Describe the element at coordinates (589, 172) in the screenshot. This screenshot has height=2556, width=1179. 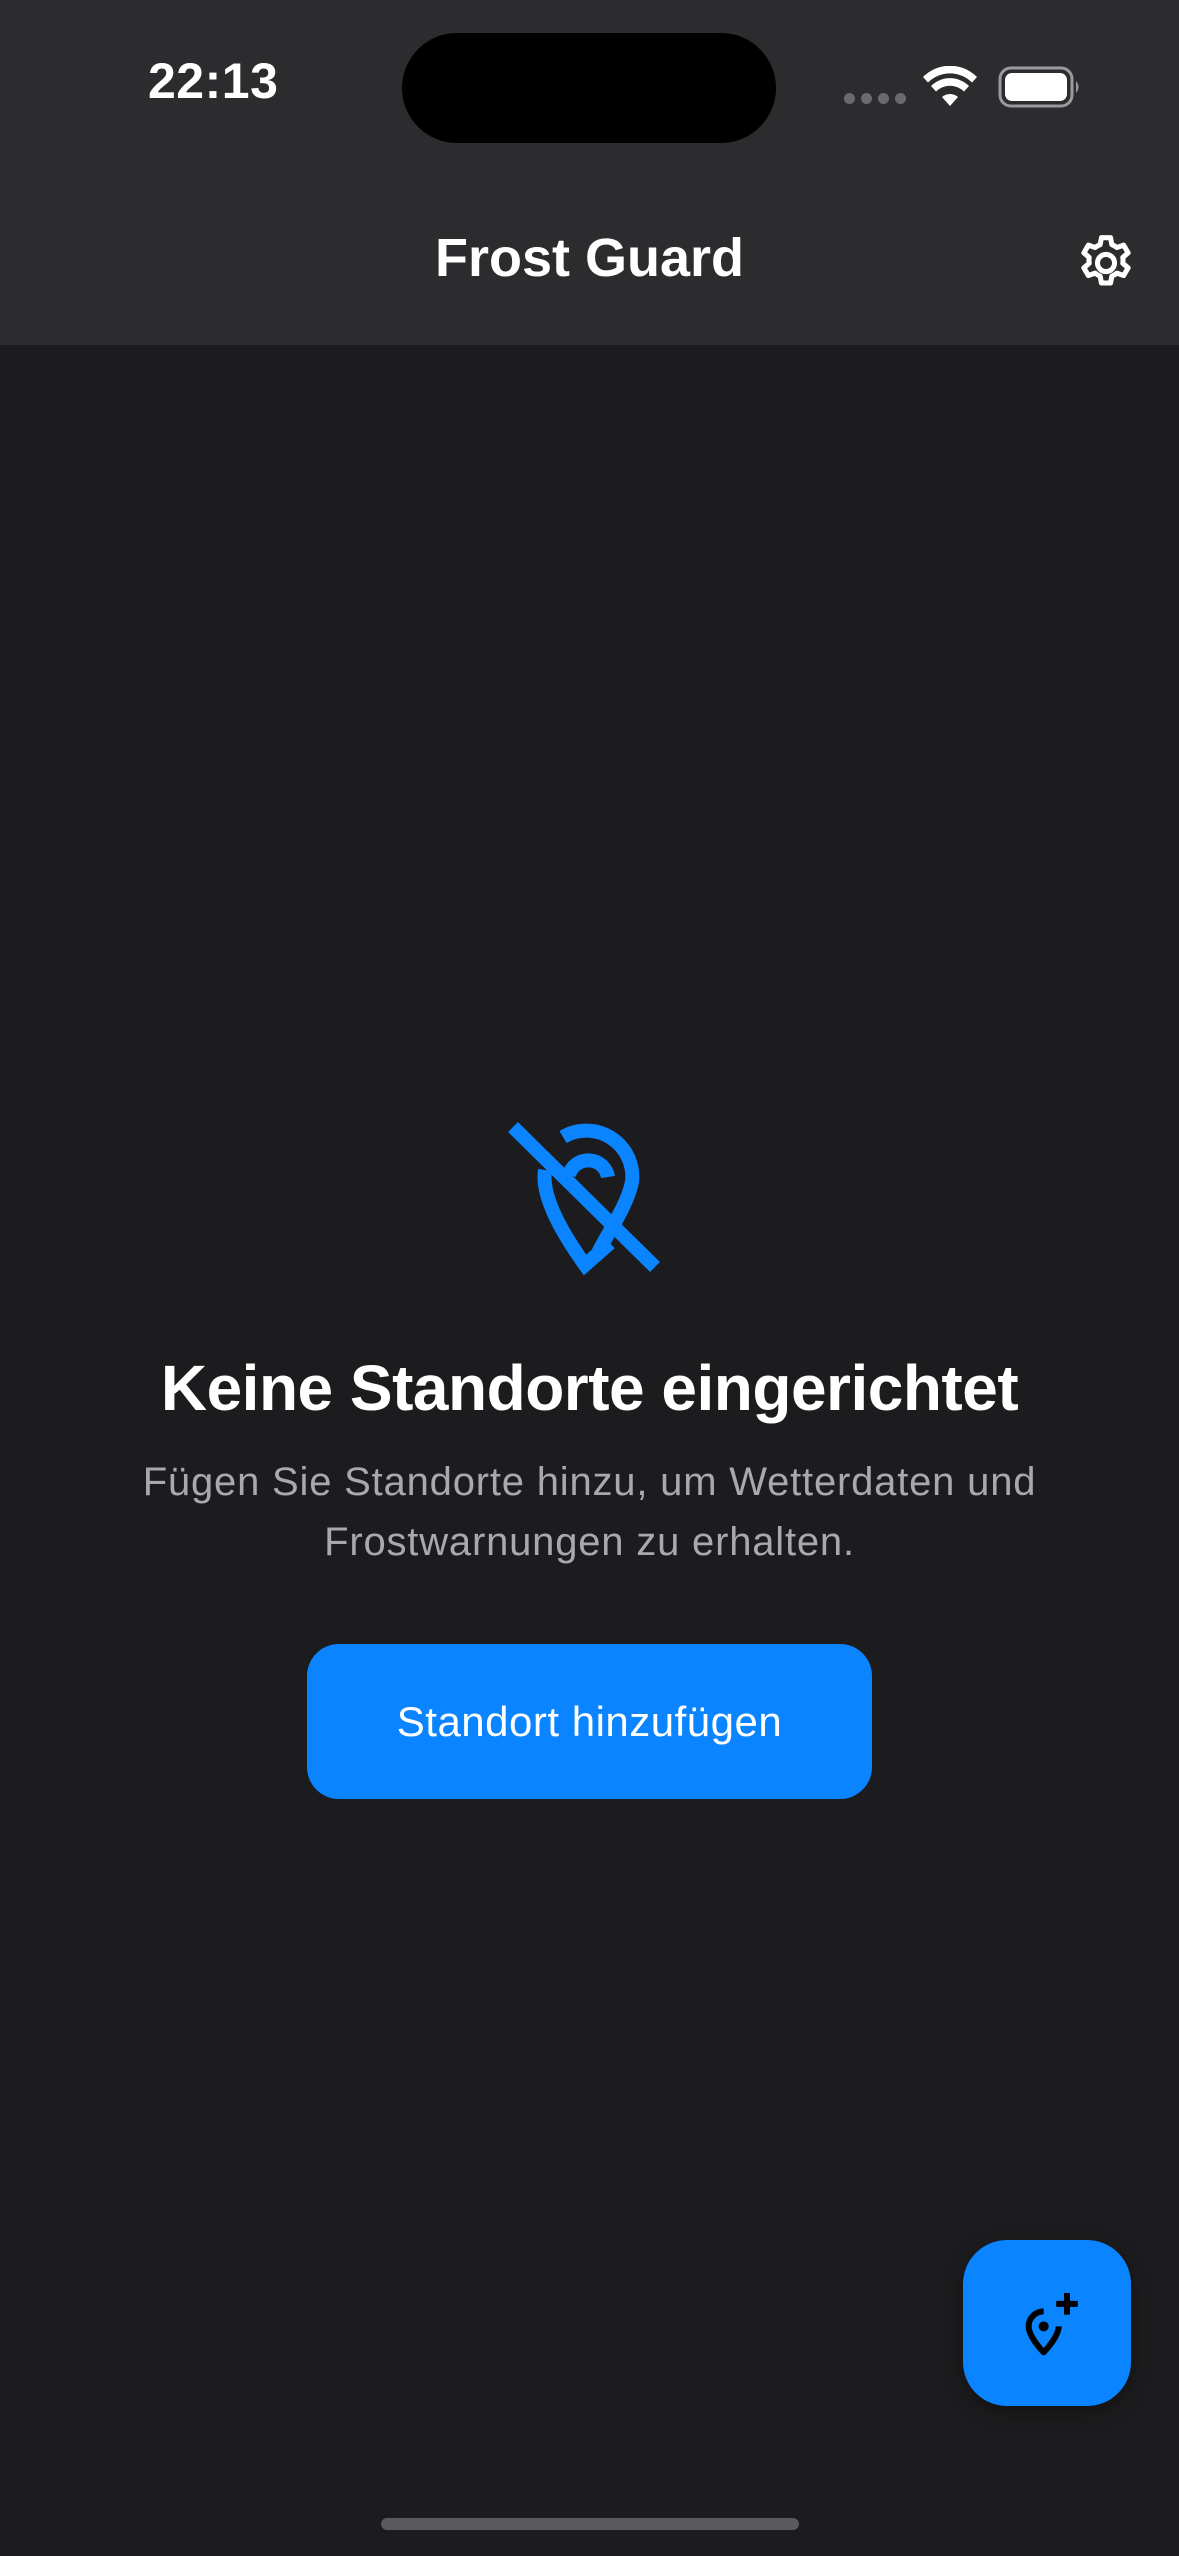
I see `header-area: 22:13 Frost Guard` at that location.